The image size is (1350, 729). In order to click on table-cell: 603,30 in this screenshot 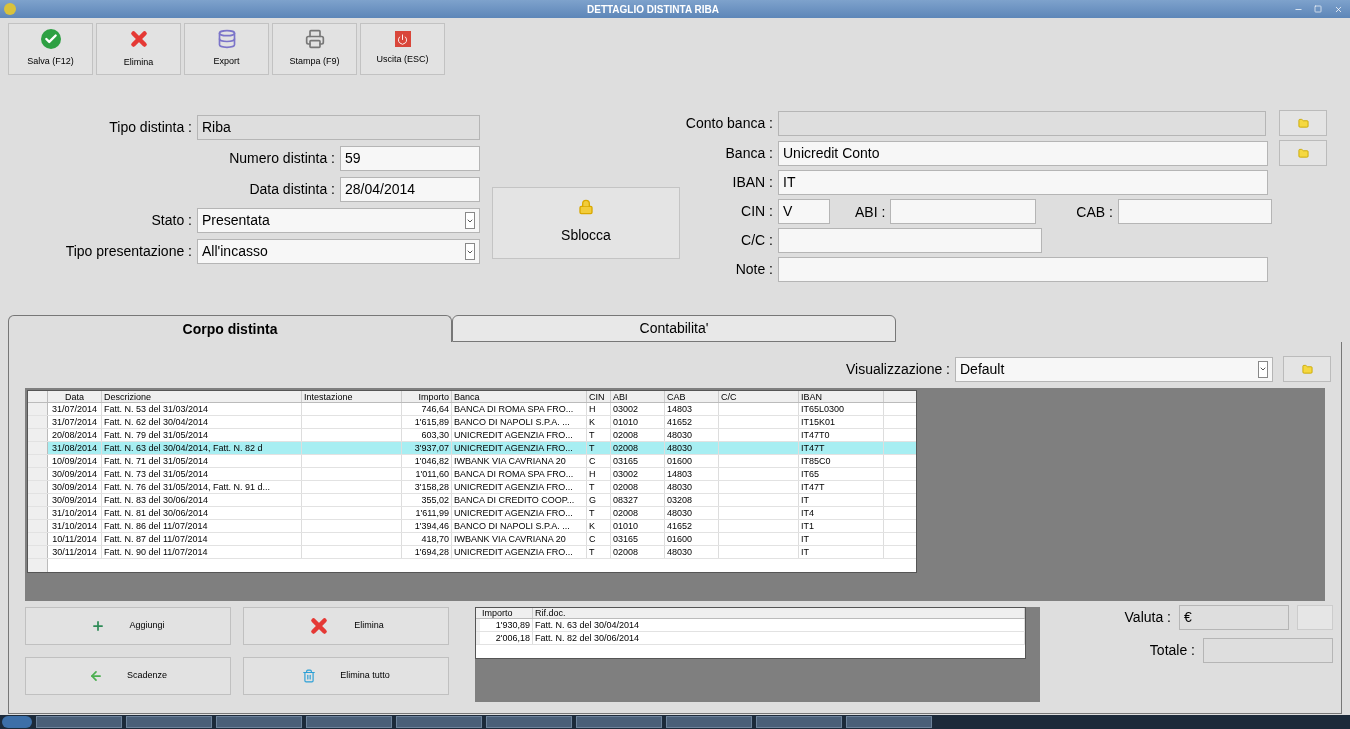, I will do `click(427, 435)`.